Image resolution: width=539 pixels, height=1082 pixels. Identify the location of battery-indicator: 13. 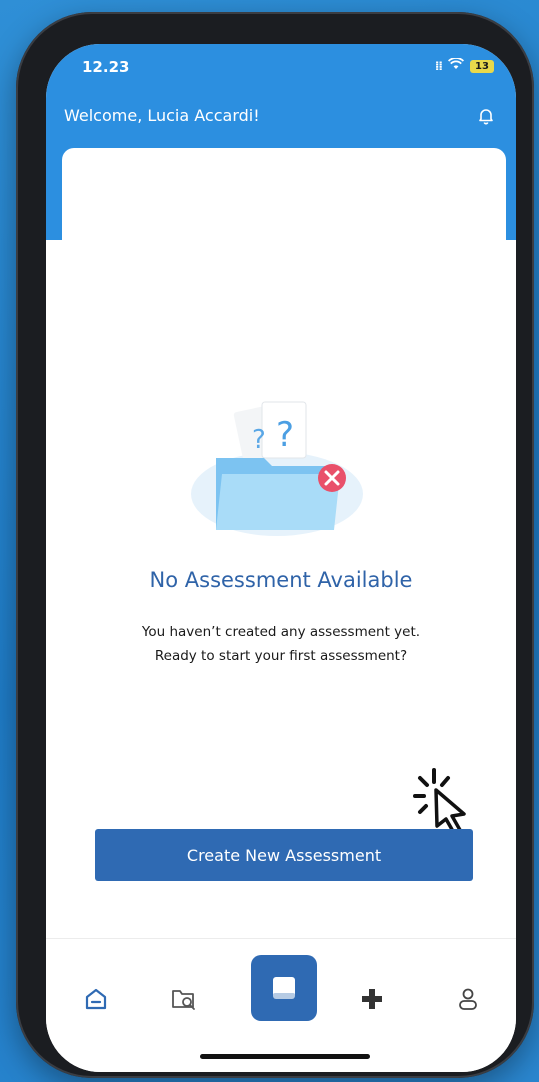
(482, 66).